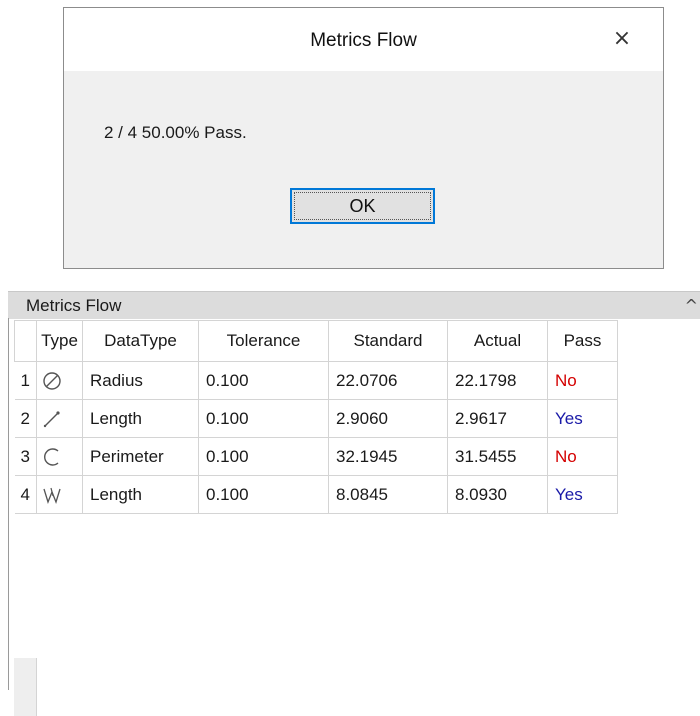 The width and height of the screenshot is (700, 716). I want to click on diameter-icon, so click(59, 380).